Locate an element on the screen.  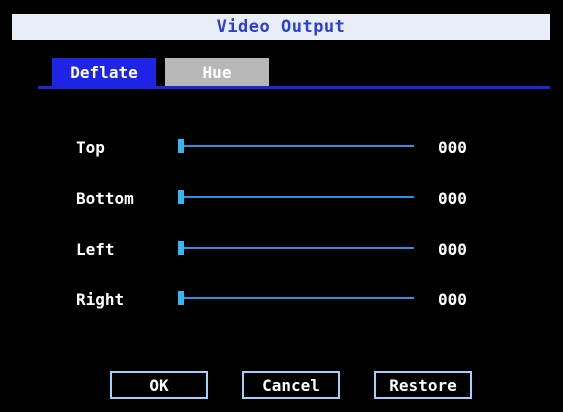
left-slider is located at coordinates (296, 248).